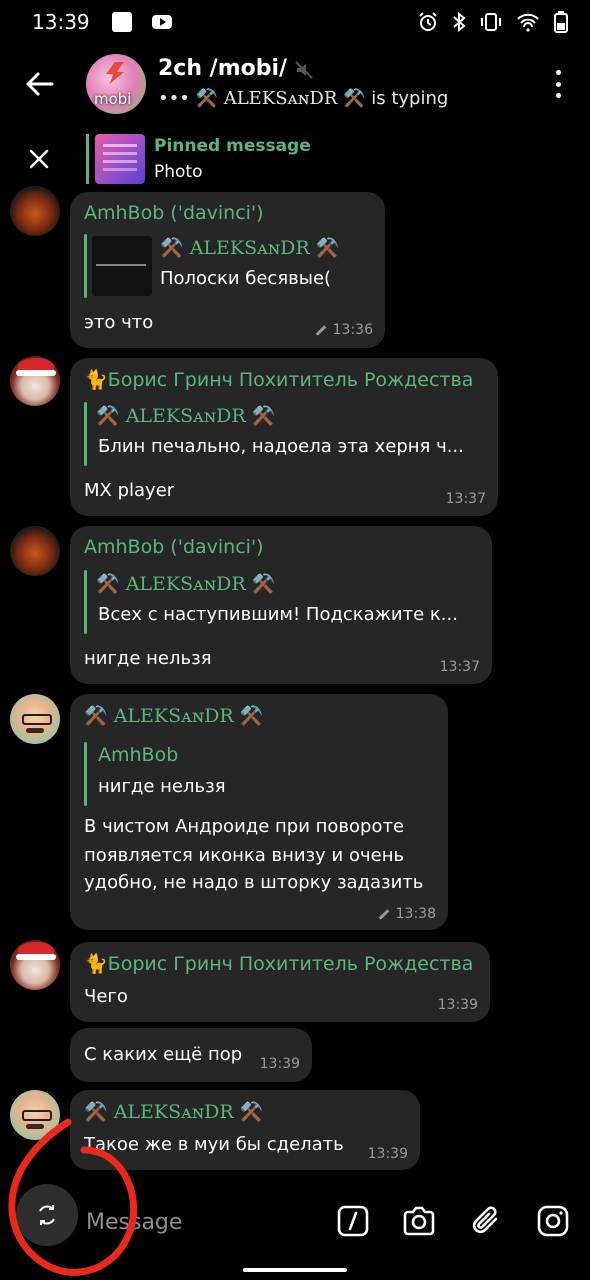 The image size is (590, 1280). I want to click on message-text: нигде нельзя, so click(148, 658).